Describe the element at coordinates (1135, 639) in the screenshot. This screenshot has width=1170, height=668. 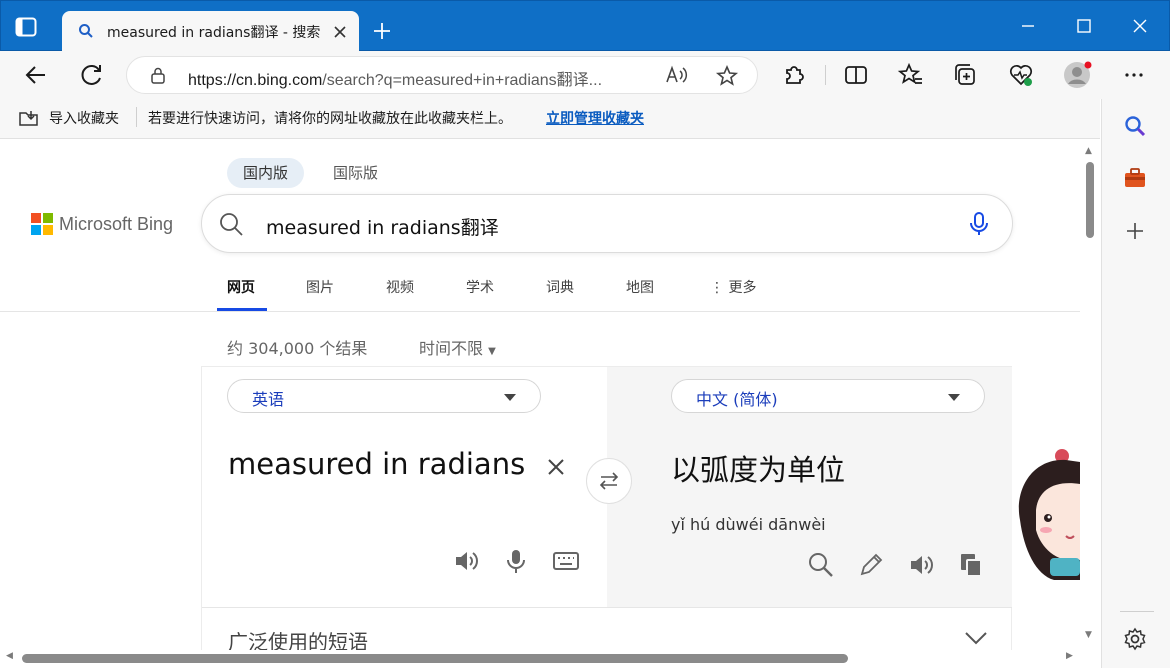
I see `sidebar-settings-icon` at that location.